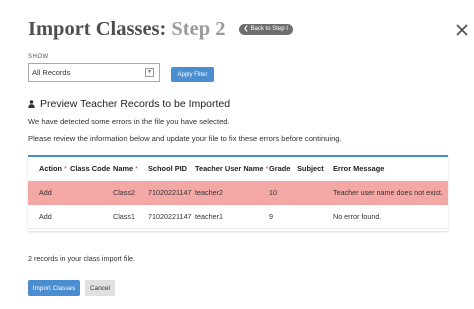  What do you see at coordinates (269, 28) in the screenshot?
I see `back-to-step-label: Back to Step I` at bounding box center [269, 28].